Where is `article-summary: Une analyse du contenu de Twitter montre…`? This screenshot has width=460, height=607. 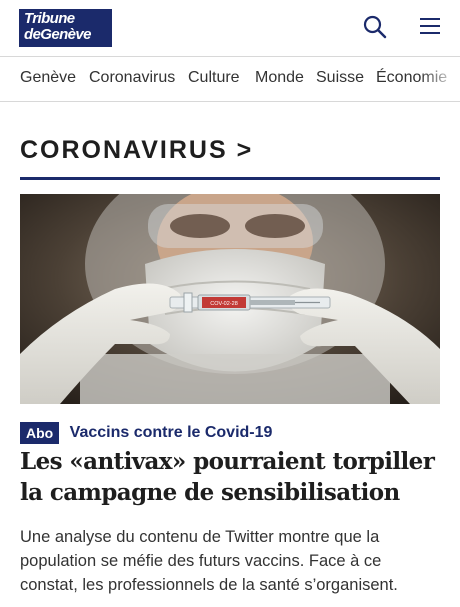 article-summary: Une analyse du contenu de Twitter montre… is located at coordinates (209, 561).